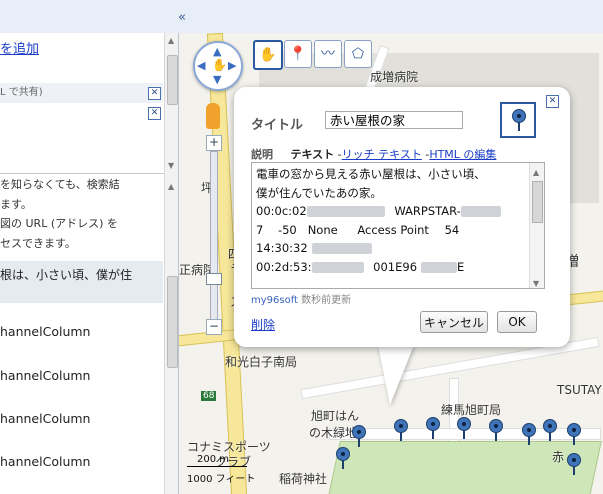  What do you see at coordinates (335, 416) in the screenshot?
I see `map-label: 旭町はん` at bounding box center [335, 416].